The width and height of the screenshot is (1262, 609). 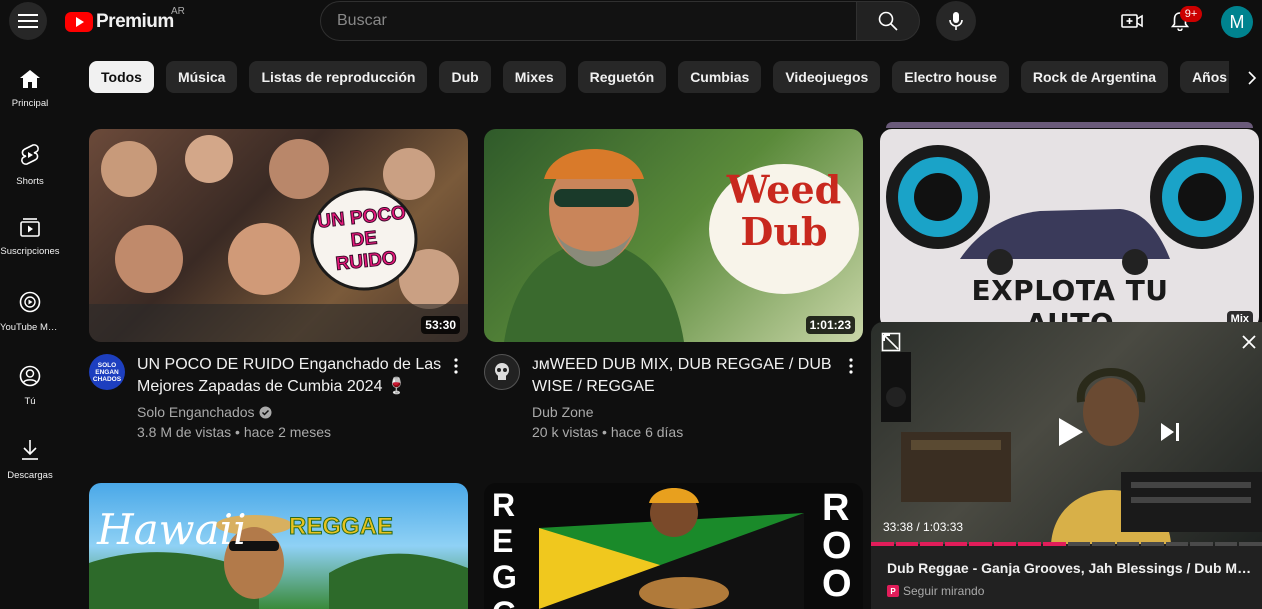 I want to click on thumbnail-art, so click(x=671, y=548).